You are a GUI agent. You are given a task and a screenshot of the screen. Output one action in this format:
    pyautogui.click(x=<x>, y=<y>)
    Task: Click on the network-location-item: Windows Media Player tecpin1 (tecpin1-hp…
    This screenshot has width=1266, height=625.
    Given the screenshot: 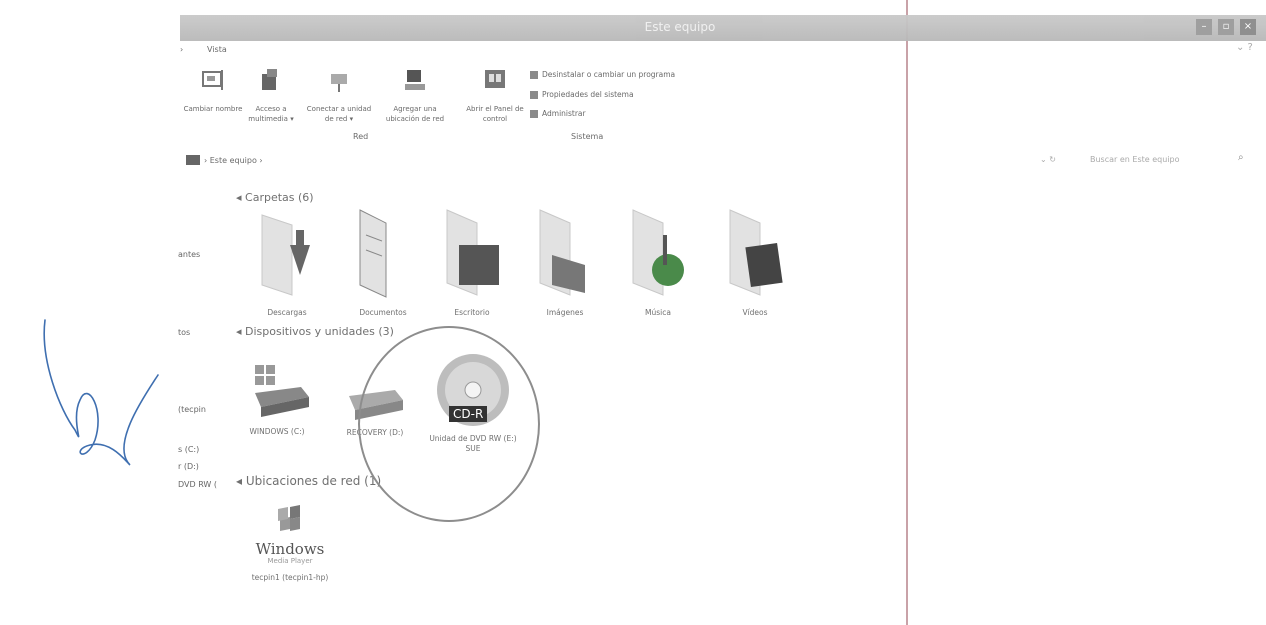 What is the action you would take?
    pyautogui.click(x=290, y=544)
    